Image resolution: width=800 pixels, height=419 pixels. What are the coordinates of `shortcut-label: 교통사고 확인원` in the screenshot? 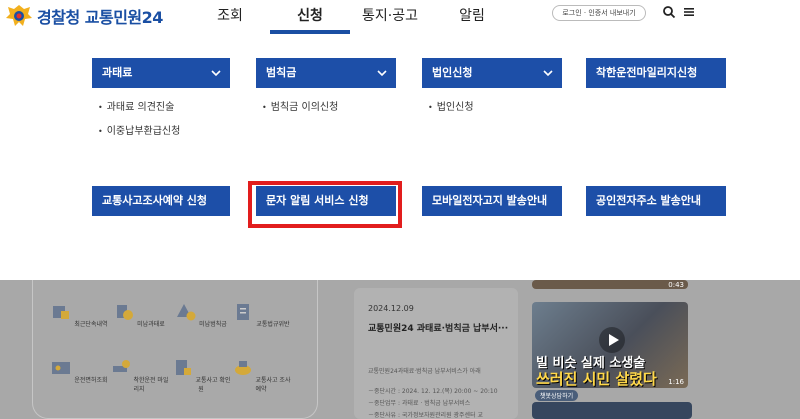 It's located at (213, 385).